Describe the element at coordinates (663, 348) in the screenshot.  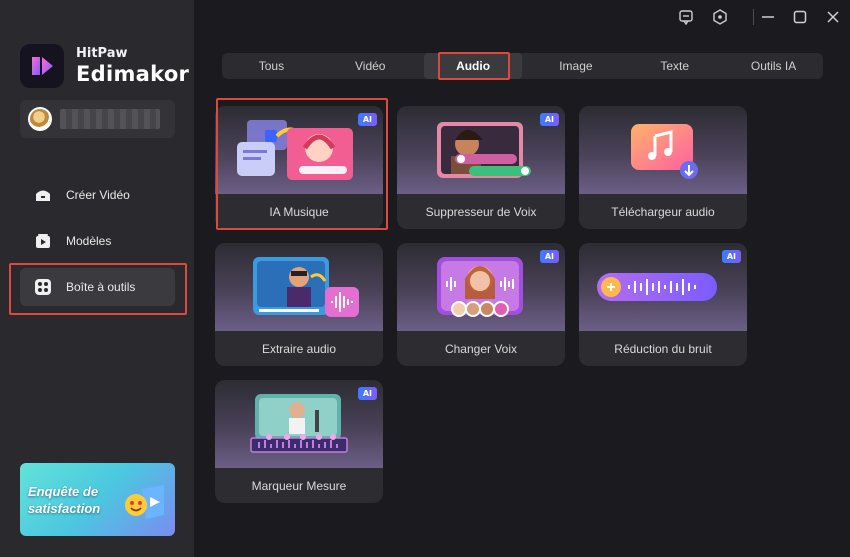
I see `tool-label: Réduction du bruit` at that location.